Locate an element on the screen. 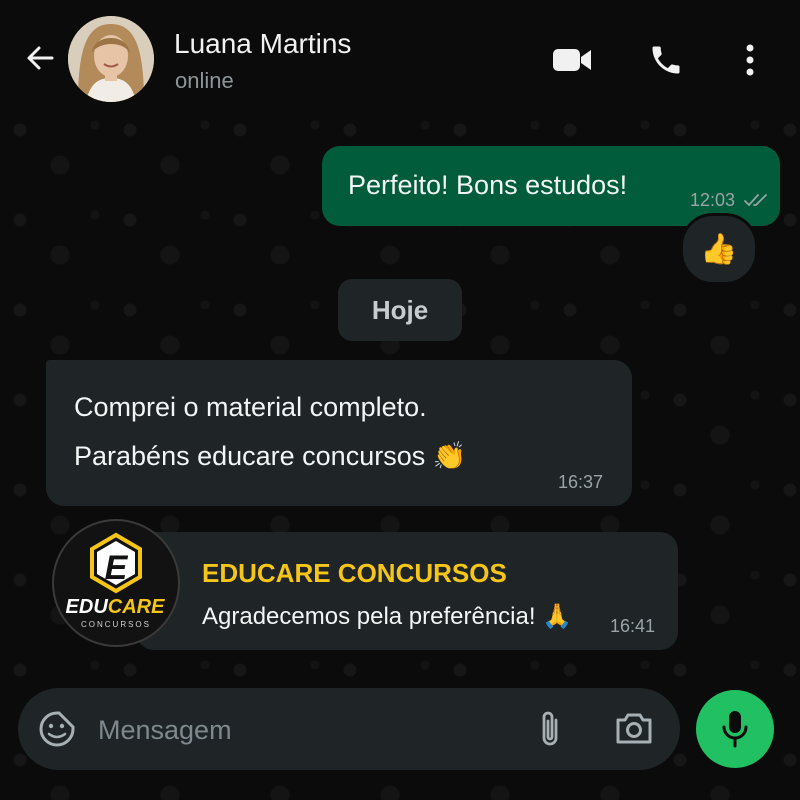  video-call-icon is located at coordinates (572, 60).